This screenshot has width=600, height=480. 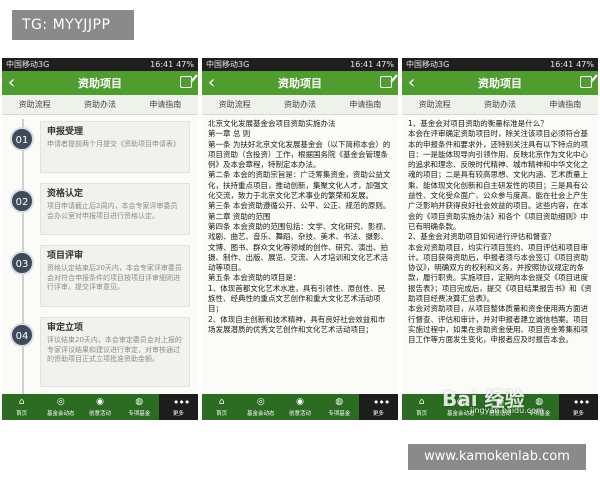 I want to click on text-line: 北京文化发展基金会项目资助实施办法, so click(x=272, y=123).